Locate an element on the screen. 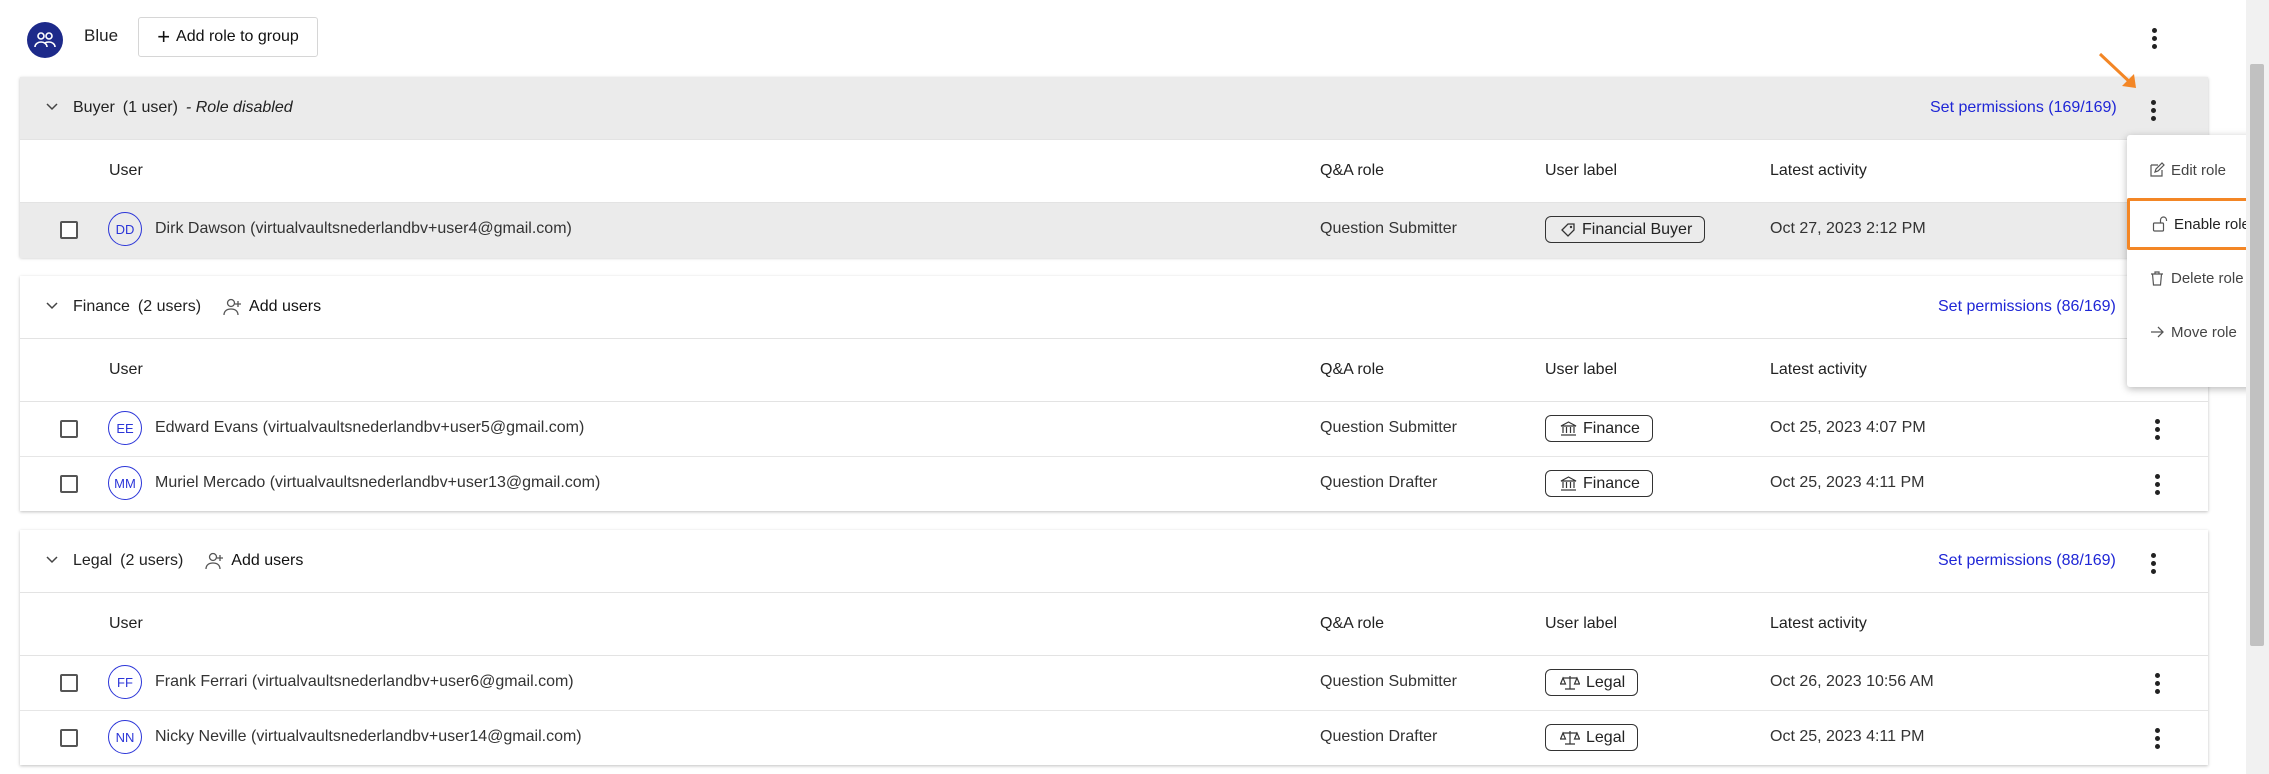  avatar: MM is located at coordinates (125, 483).